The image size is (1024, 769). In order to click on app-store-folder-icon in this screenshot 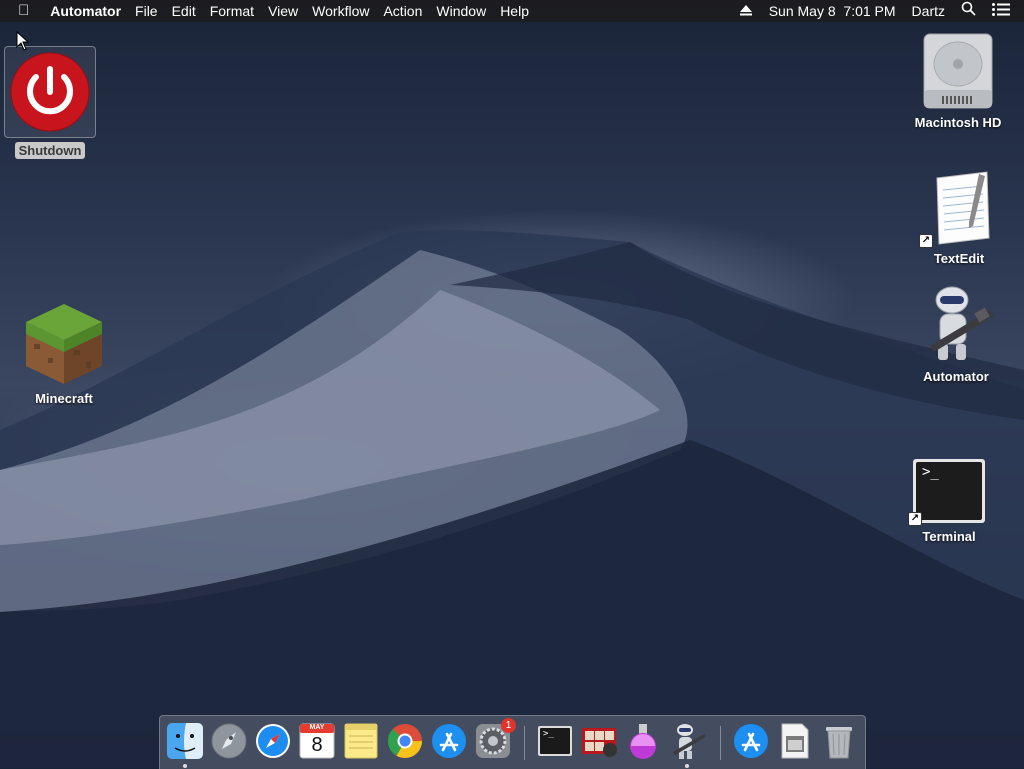, I will do `click(751, 741)`.